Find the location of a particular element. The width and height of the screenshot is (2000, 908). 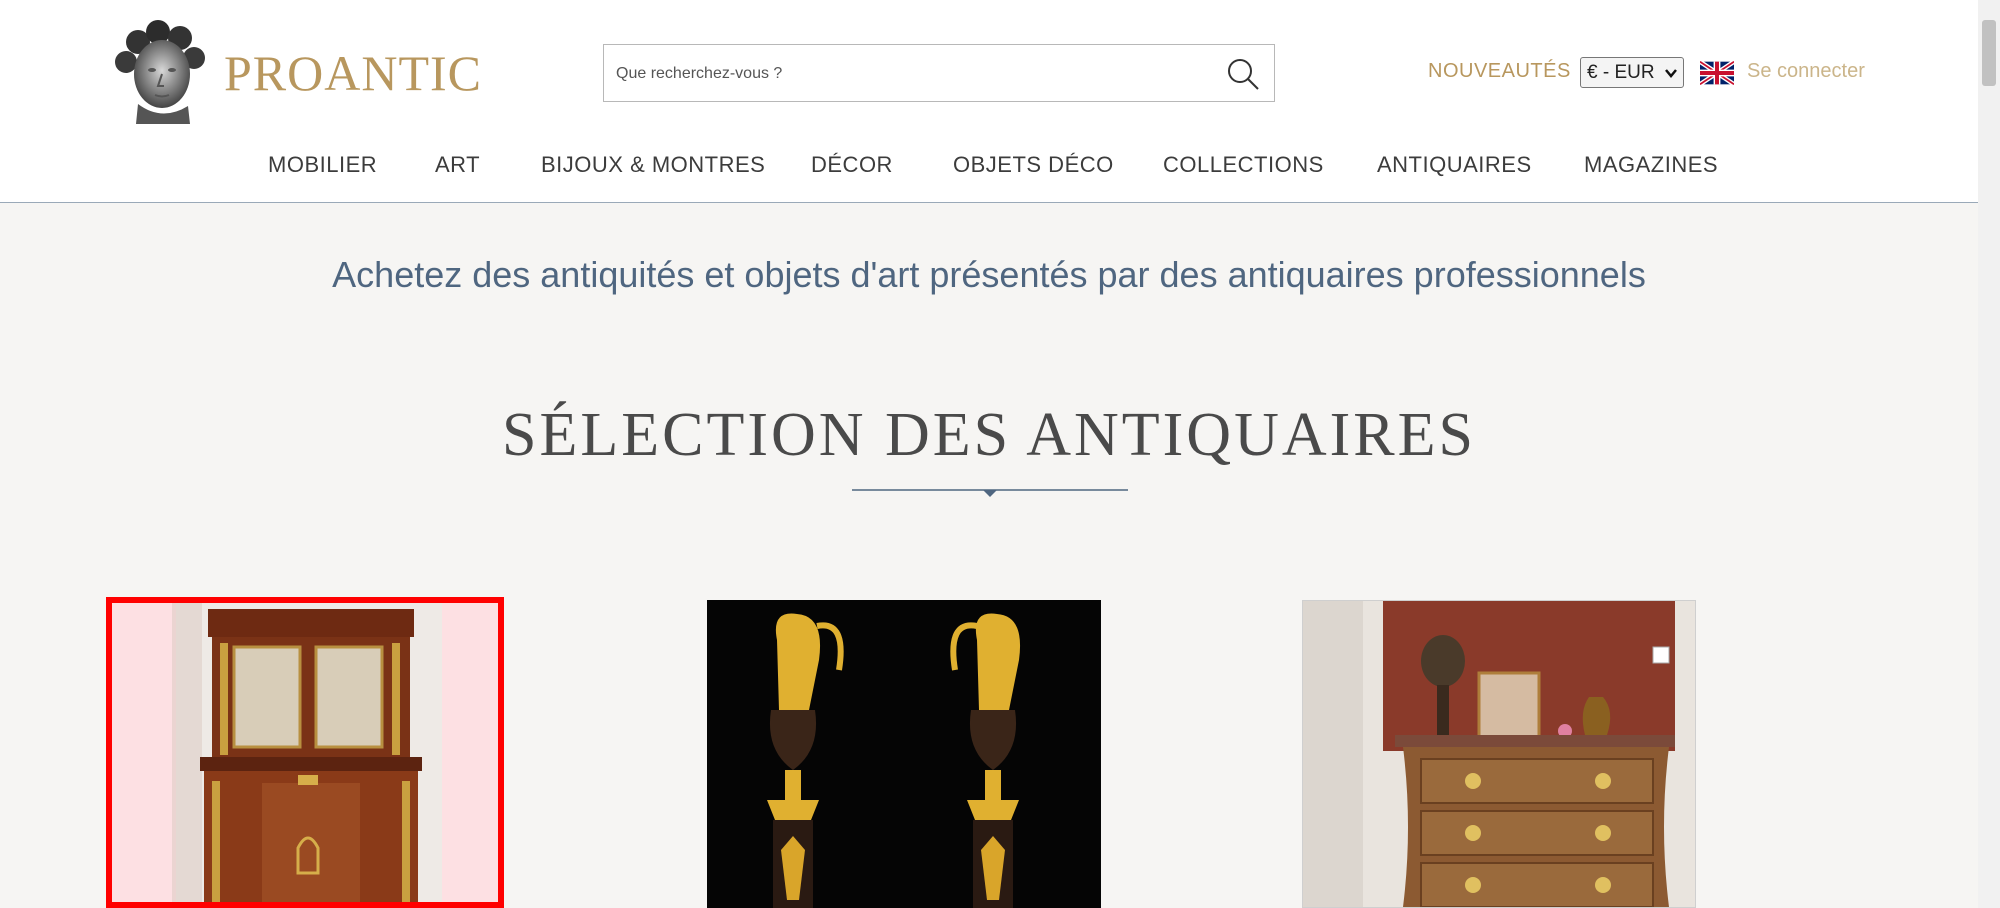

product-card-commode is located at coordinates (1499, 754).